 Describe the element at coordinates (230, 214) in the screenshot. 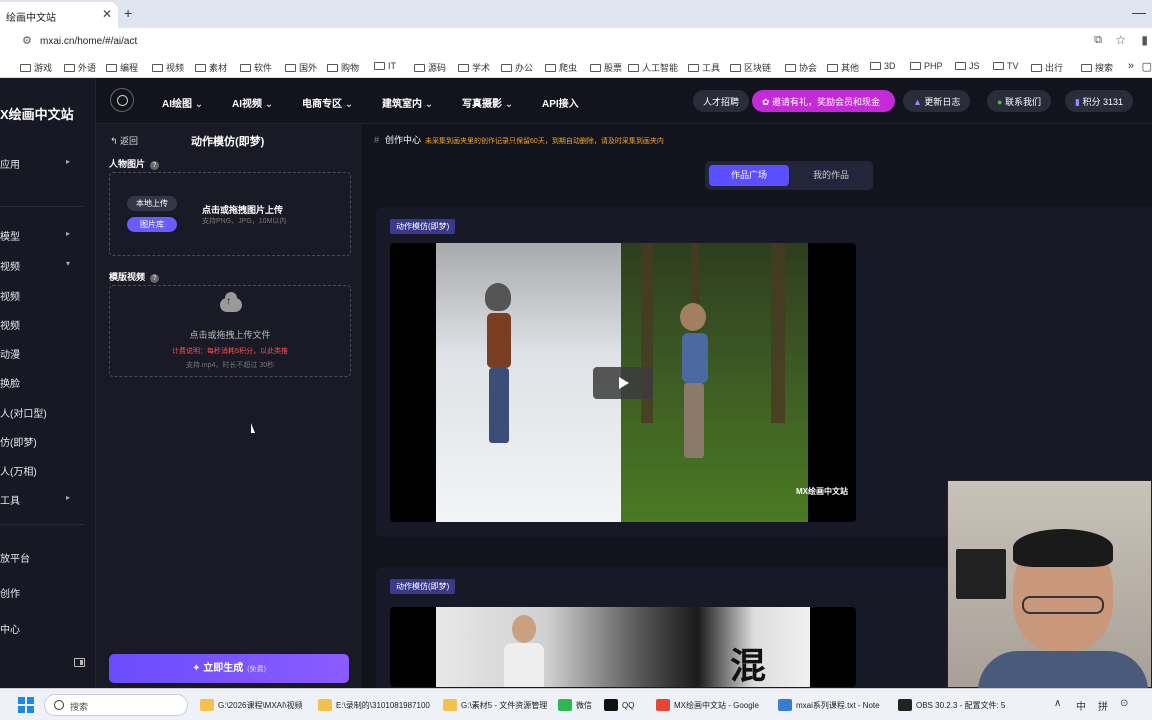

I see `image-upload-area: 本地上传 图片库 点击或拖拽图片上传 支持PNG、JPG，10M以内` at that location.